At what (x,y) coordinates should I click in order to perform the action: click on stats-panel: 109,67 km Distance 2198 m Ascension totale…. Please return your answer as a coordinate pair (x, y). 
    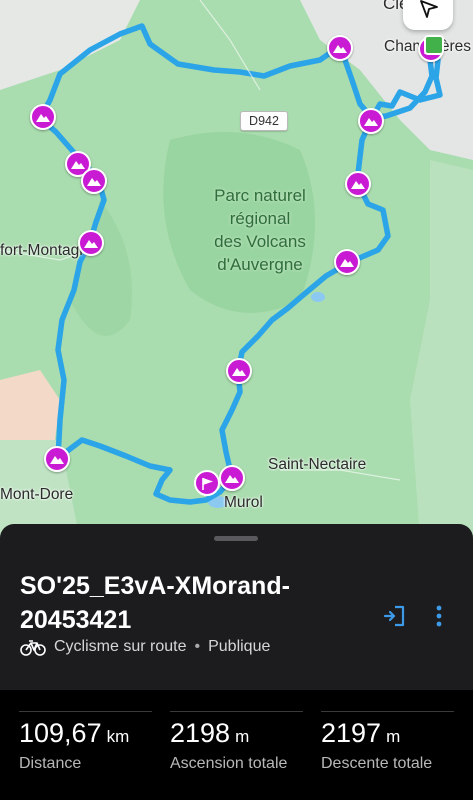
    Looking at the image, I should click on (236, 745).